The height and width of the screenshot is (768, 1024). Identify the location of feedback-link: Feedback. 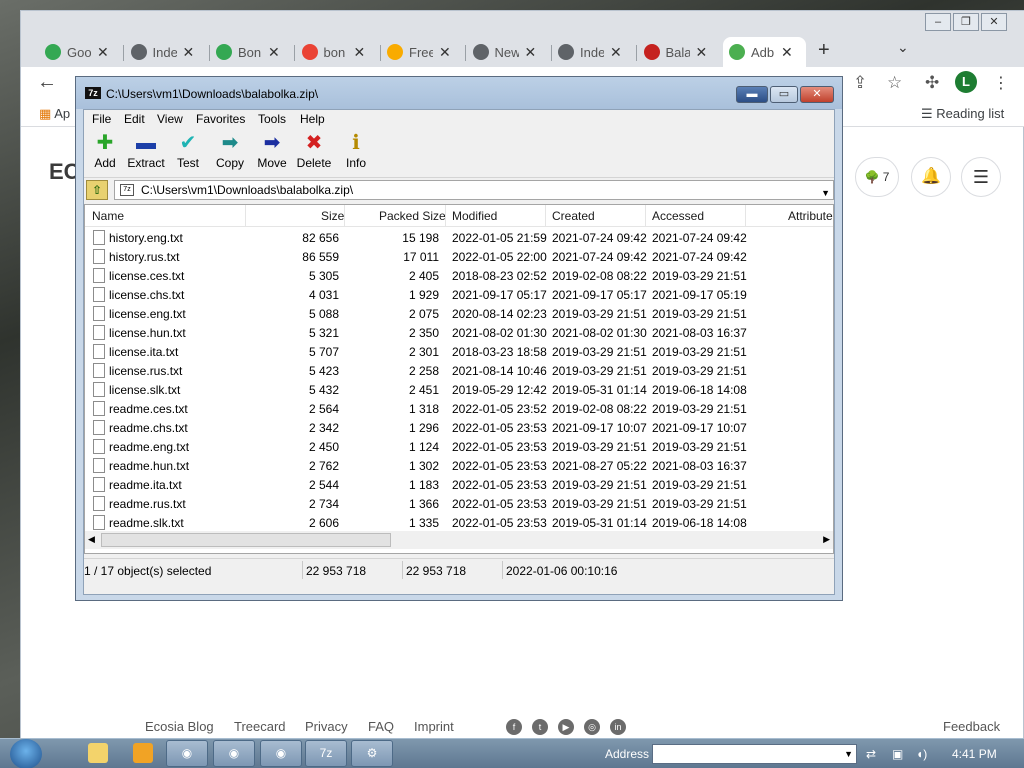
(971, 726).